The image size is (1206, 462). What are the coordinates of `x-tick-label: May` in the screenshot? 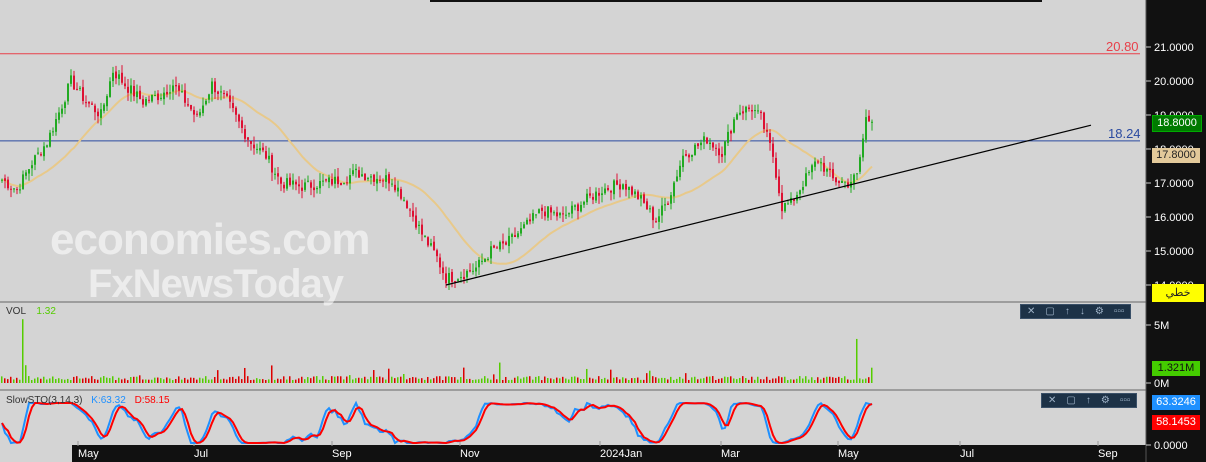 It's located at (88, 454).